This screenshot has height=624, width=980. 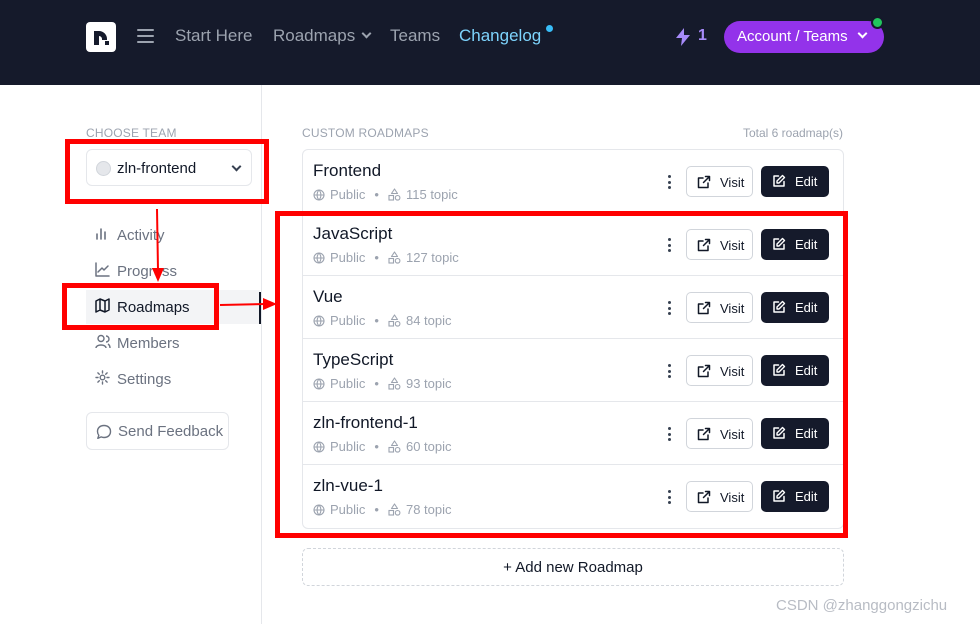 I want to click on arrow-head-down, so click(x=158, y=275).